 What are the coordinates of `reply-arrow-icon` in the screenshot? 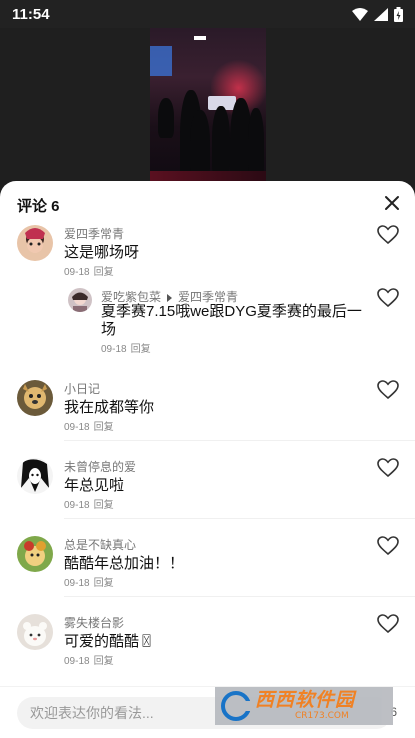 It's located at (170, 297).